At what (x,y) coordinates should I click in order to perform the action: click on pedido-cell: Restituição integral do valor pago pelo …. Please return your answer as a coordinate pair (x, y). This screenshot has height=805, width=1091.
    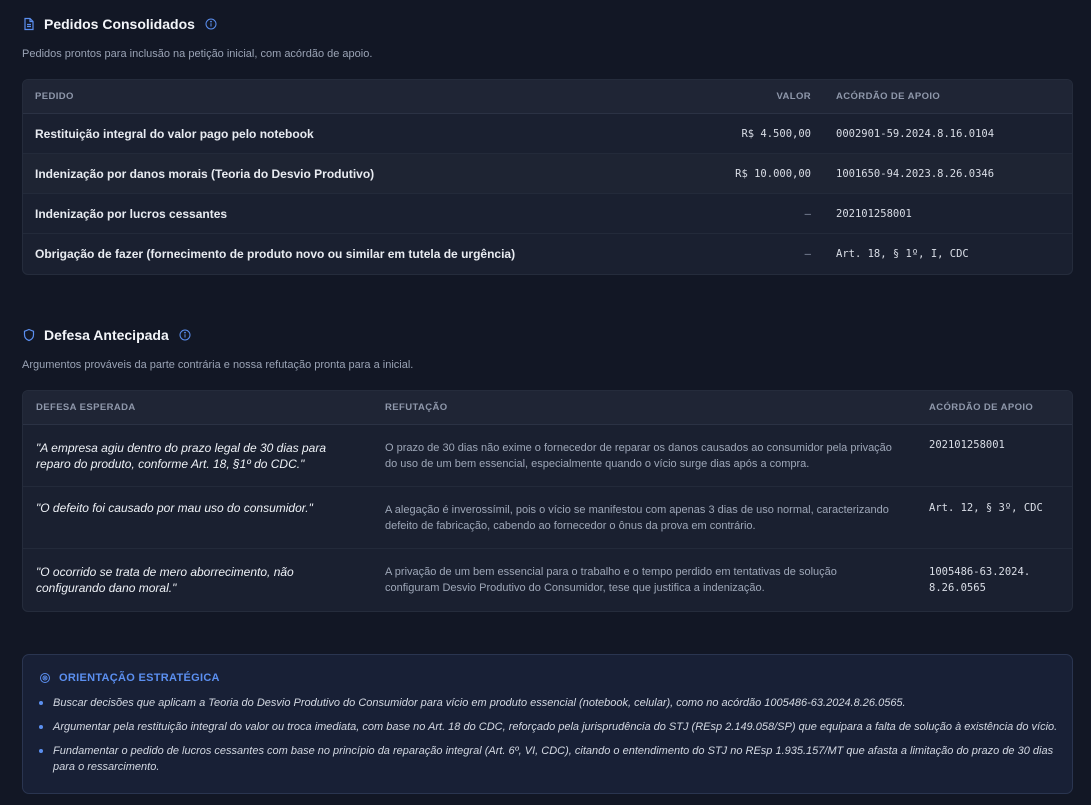
    Looking at the image, I should click on (174, 133).